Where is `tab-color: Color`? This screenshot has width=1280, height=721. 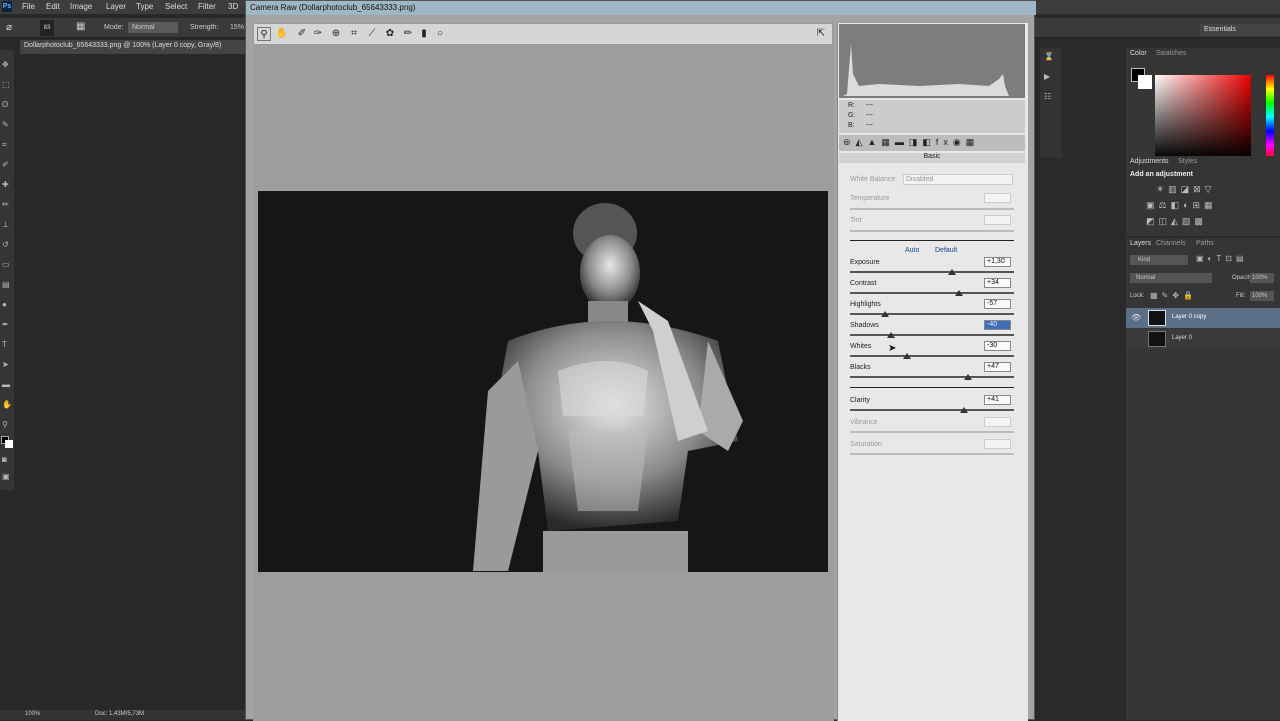 tab-color: Color is located at coordinates (1138, 53).